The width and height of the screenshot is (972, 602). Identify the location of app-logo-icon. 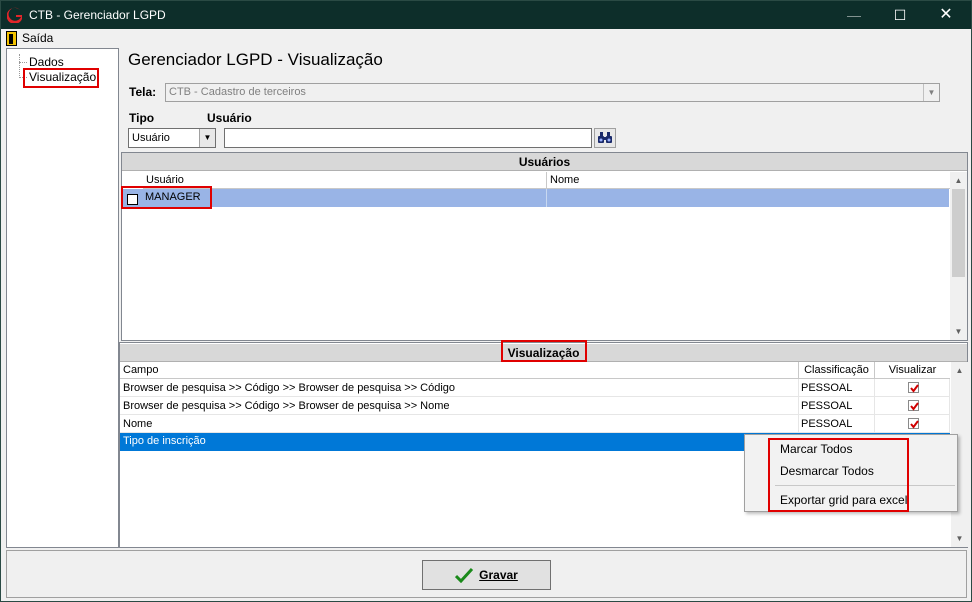
(14, 15).